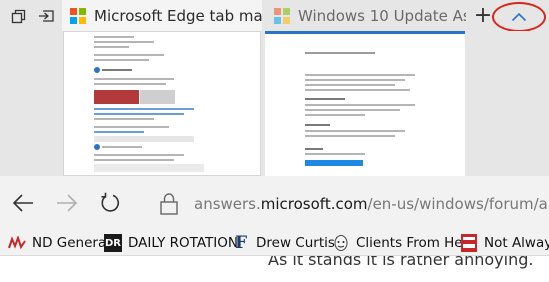  I want to click on nd-general-icon, so click(17, 243).